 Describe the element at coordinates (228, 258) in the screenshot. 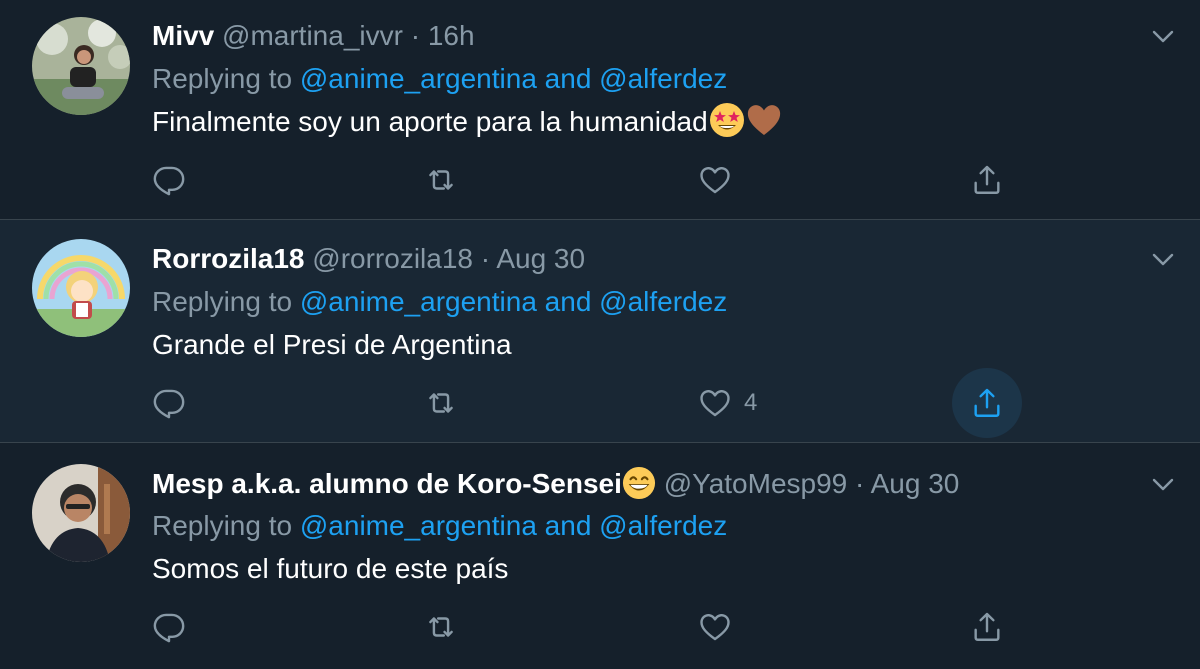

I see `display-name: Rorrozila18` at that location.